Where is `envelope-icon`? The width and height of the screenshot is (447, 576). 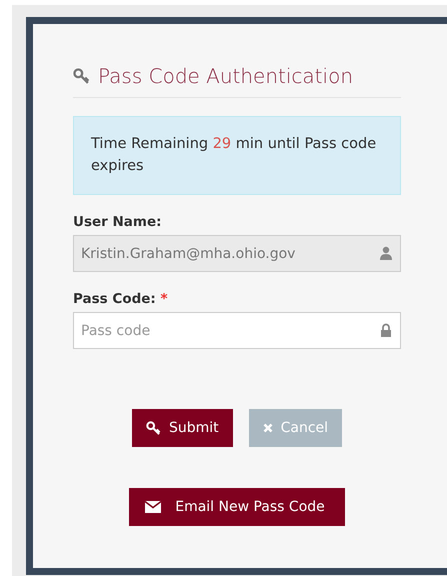
envelope-icon is located at coordinates (153, 507).